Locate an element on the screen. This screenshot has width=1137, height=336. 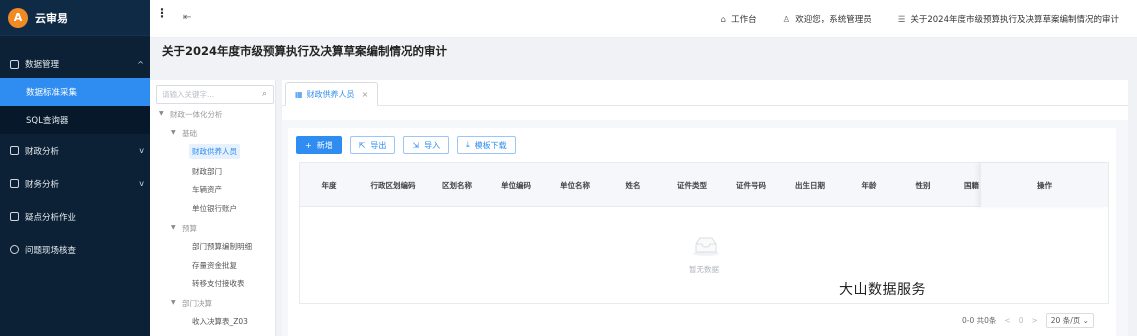
toolbar: + 新增 ⇱ 导出 ⇲ 导入 ⤓ 模板下载 is located at coordinates (406, 145).